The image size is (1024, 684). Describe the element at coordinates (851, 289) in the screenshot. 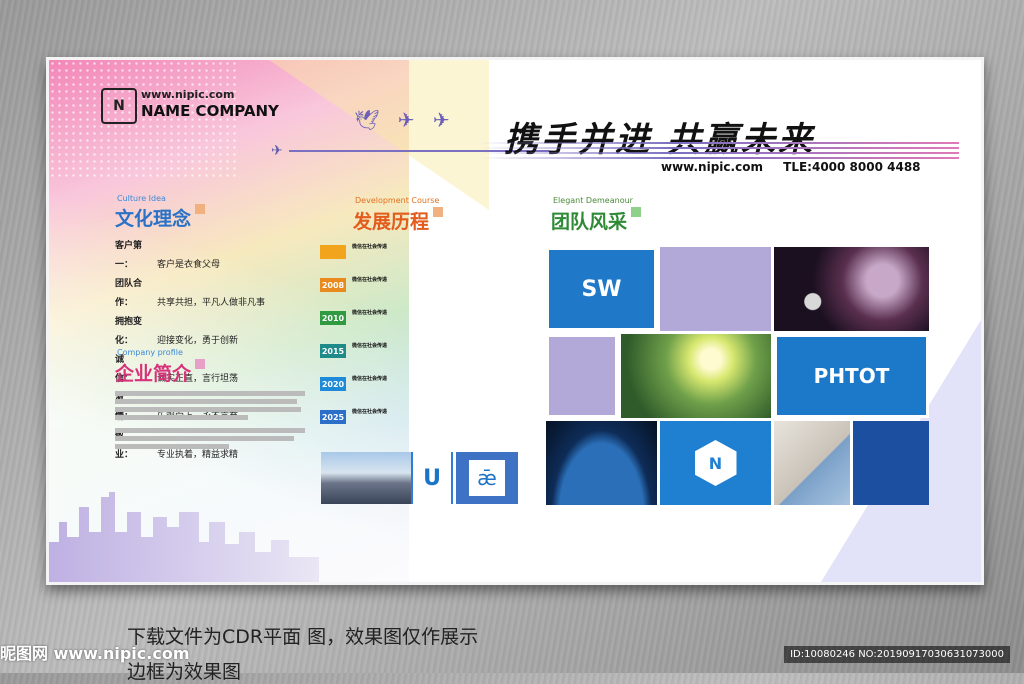

I see `space-photo` at that location.